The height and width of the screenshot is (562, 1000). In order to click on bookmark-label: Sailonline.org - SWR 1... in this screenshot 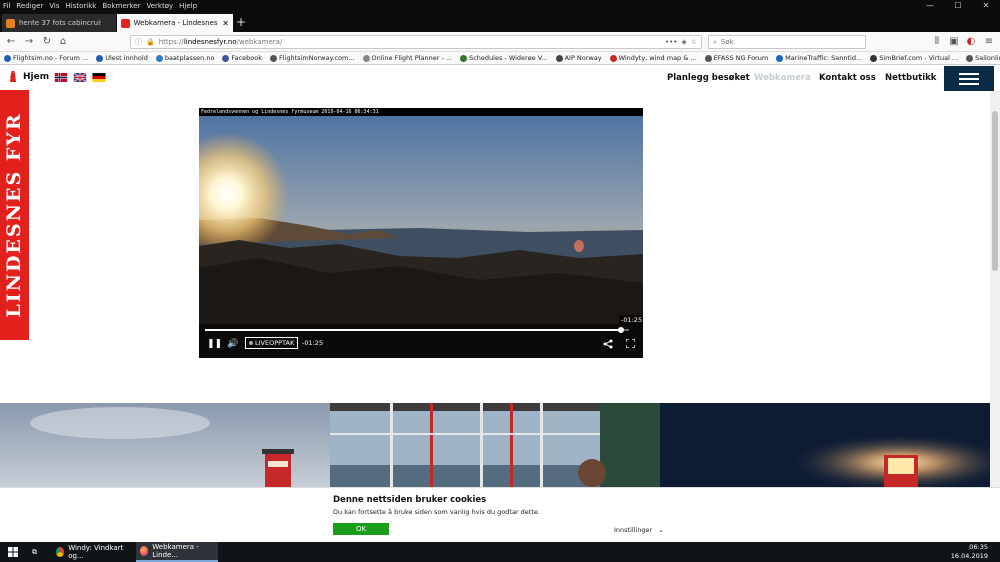, I will do `click(987, 58)`.